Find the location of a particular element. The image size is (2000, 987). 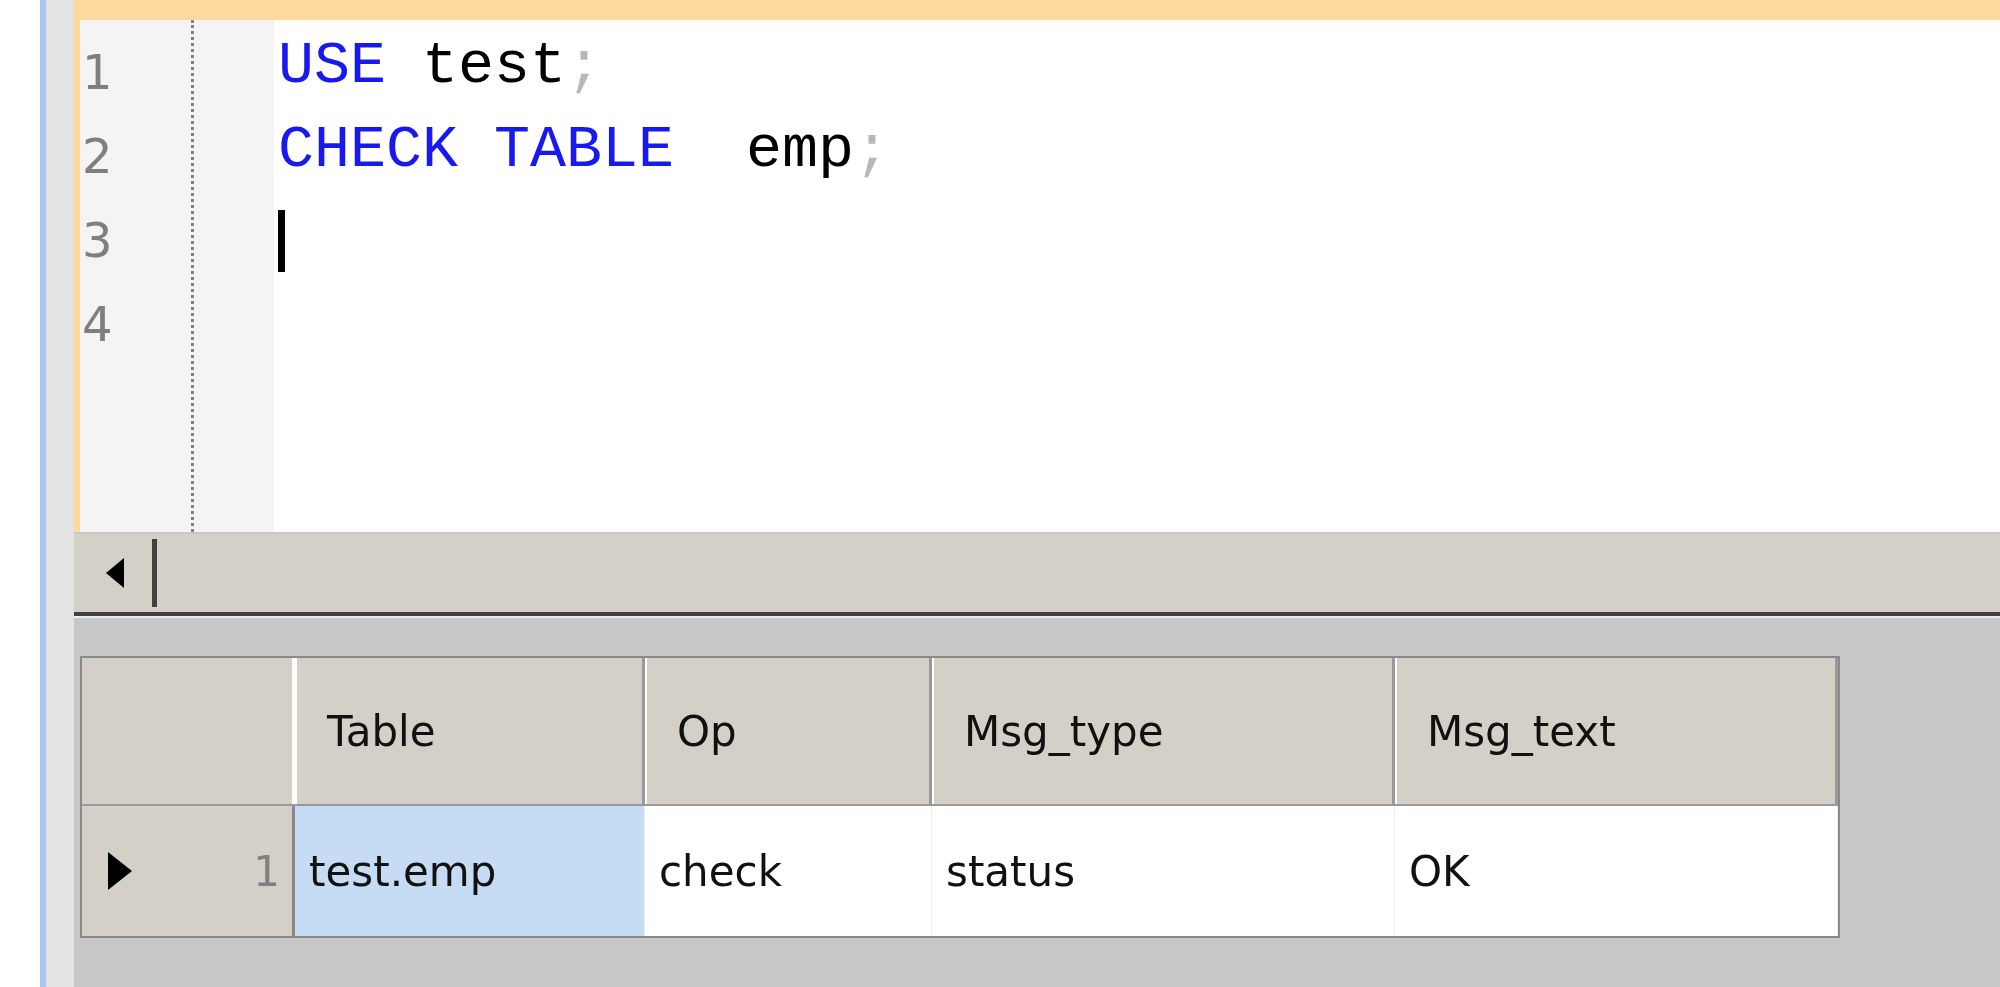

column-header: Msg_type is located at coordinates (1163, 731).